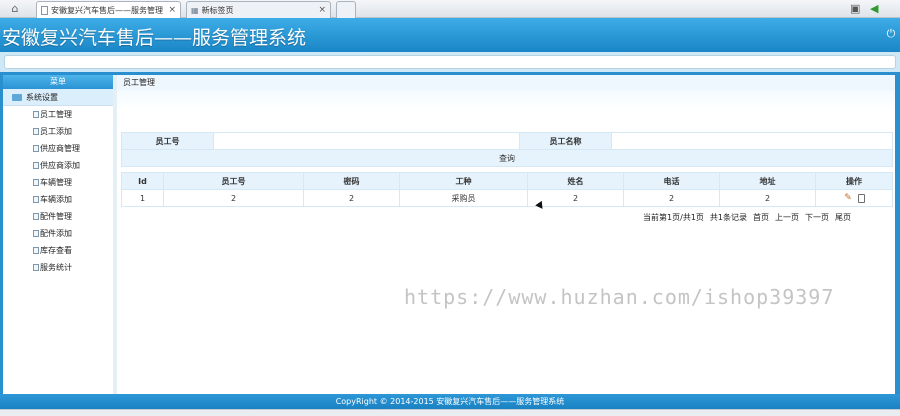 The height and width of the screenshot is (416, 900). Describe the element at coordinates (861, 198) in the screenshot. I see `delete-icon` at that location.